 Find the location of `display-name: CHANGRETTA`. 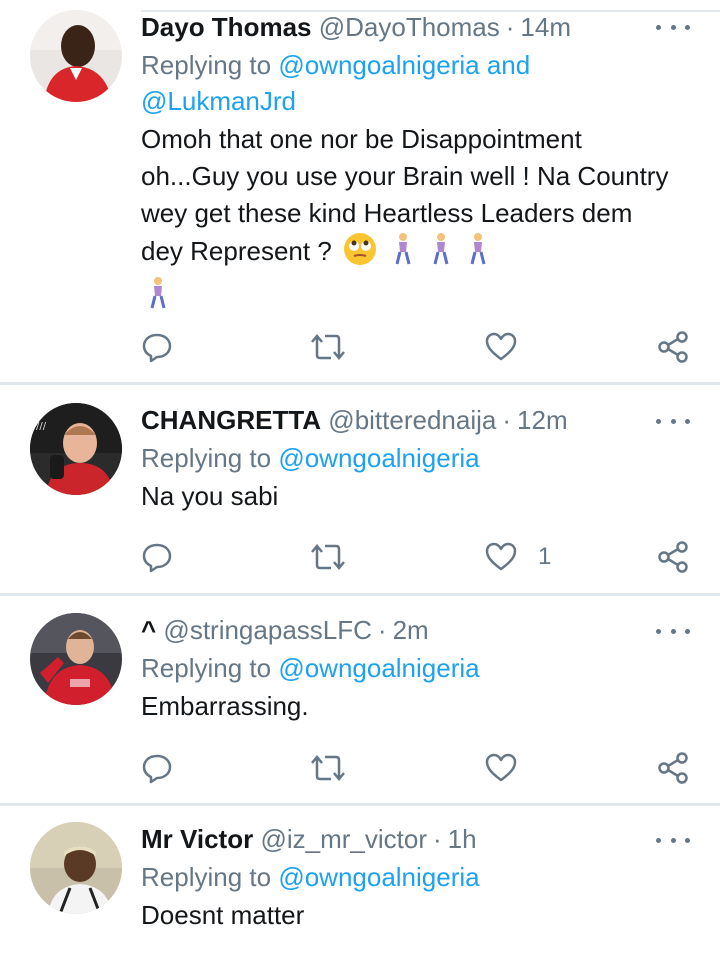

display-name: CHANGRETTA is located at coordinates (231, 420).